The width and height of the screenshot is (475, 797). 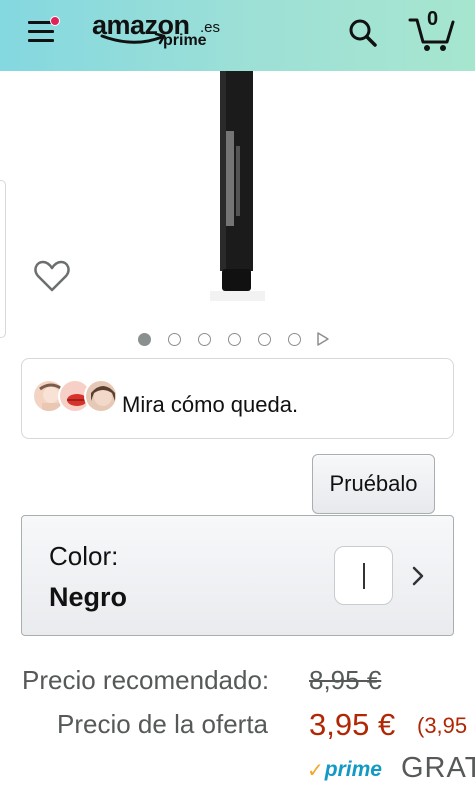 I want to click on swatch-thumbnail-icon, so click(x=364, y=576).